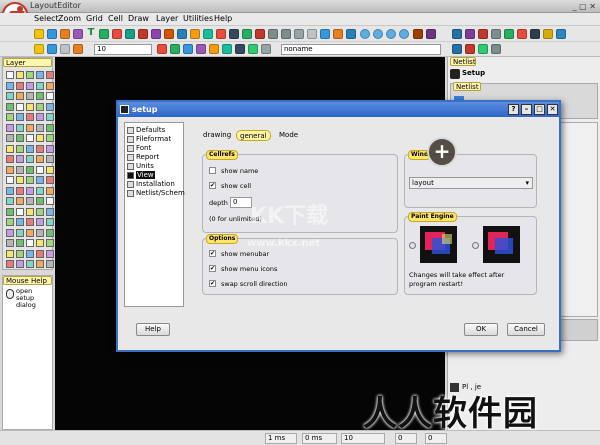 This screenshot has height=445, width=600. What do you see at coordinates (584, 6) in the screenshot?
I see `window-controls: _ ▢ ✕` at bounding box center [584, 6].